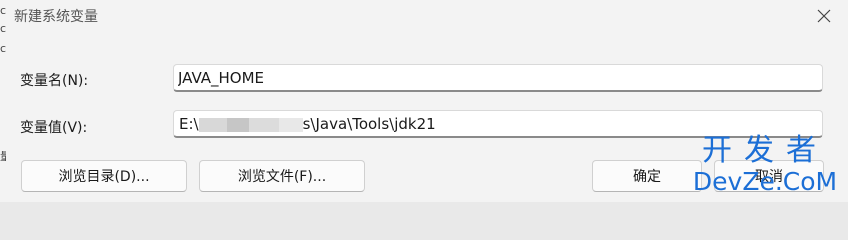  What do you see at coordinates (428, 16) in the screenshot?
I see `title-bar: 新建系统变量` at bounding box center [428, 16].